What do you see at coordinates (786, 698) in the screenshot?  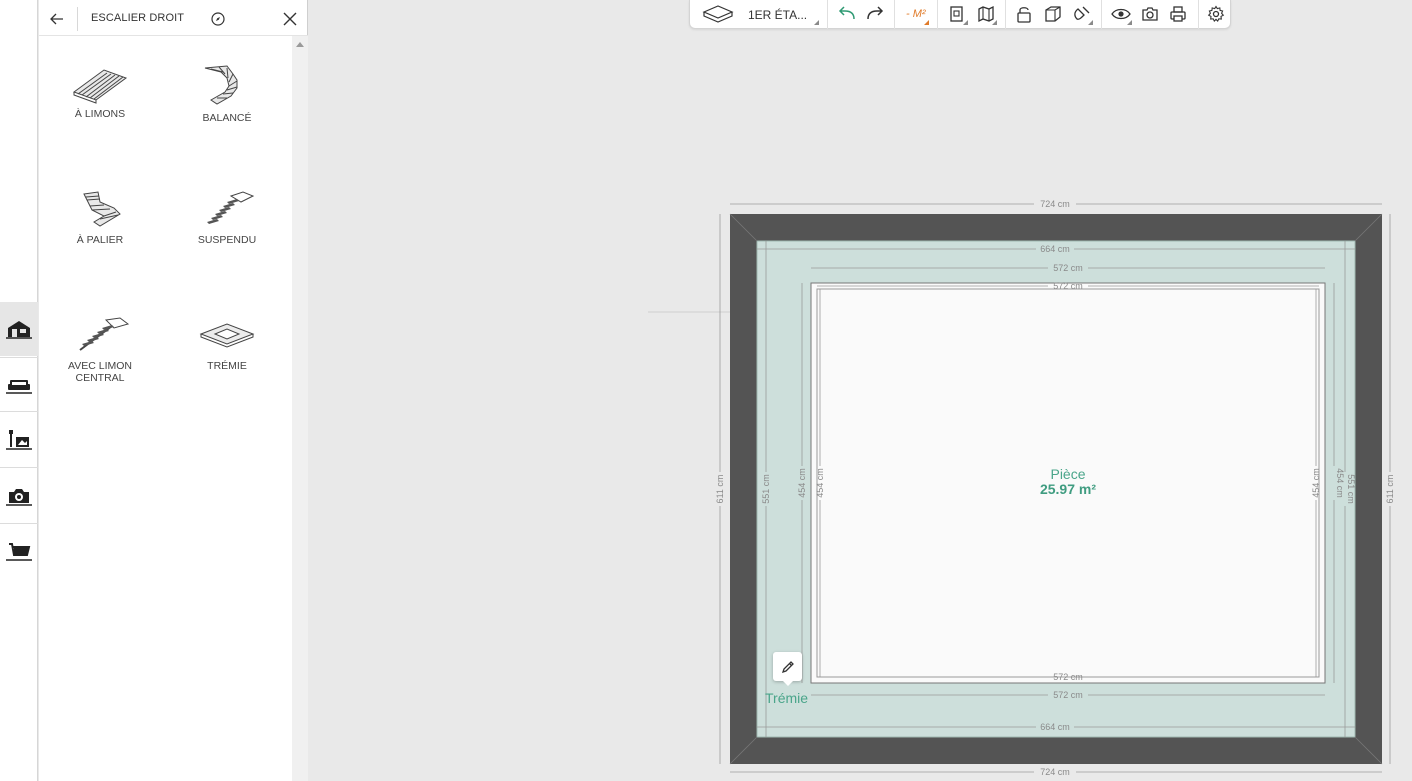 I see `tremie-label: Trémie` at bounding box center [786, 698].